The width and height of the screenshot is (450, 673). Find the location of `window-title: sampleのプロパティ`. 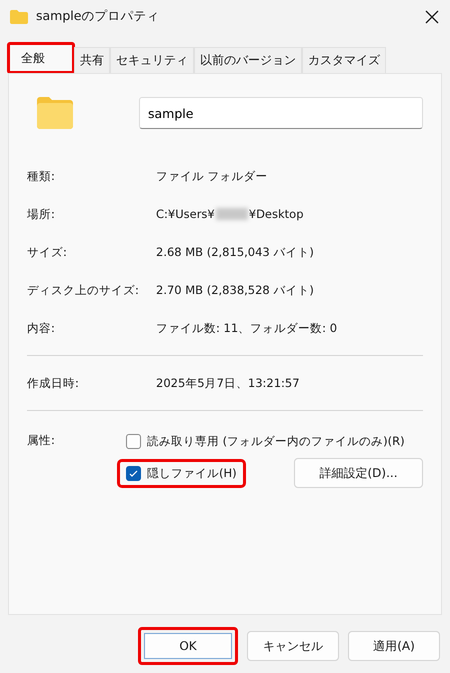

window-title: sampleのプロパティ is located at coordinates (98, 16).